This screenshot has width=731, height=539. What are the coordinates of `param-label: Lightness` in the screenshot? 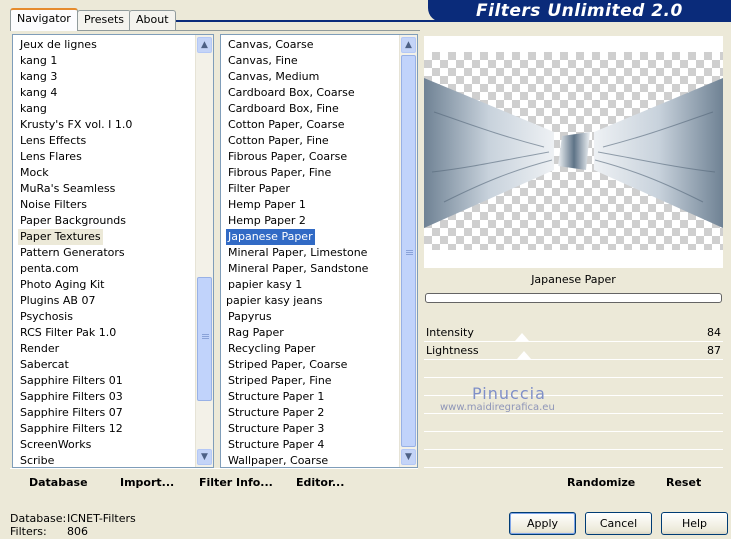 It's located at (452, 350).